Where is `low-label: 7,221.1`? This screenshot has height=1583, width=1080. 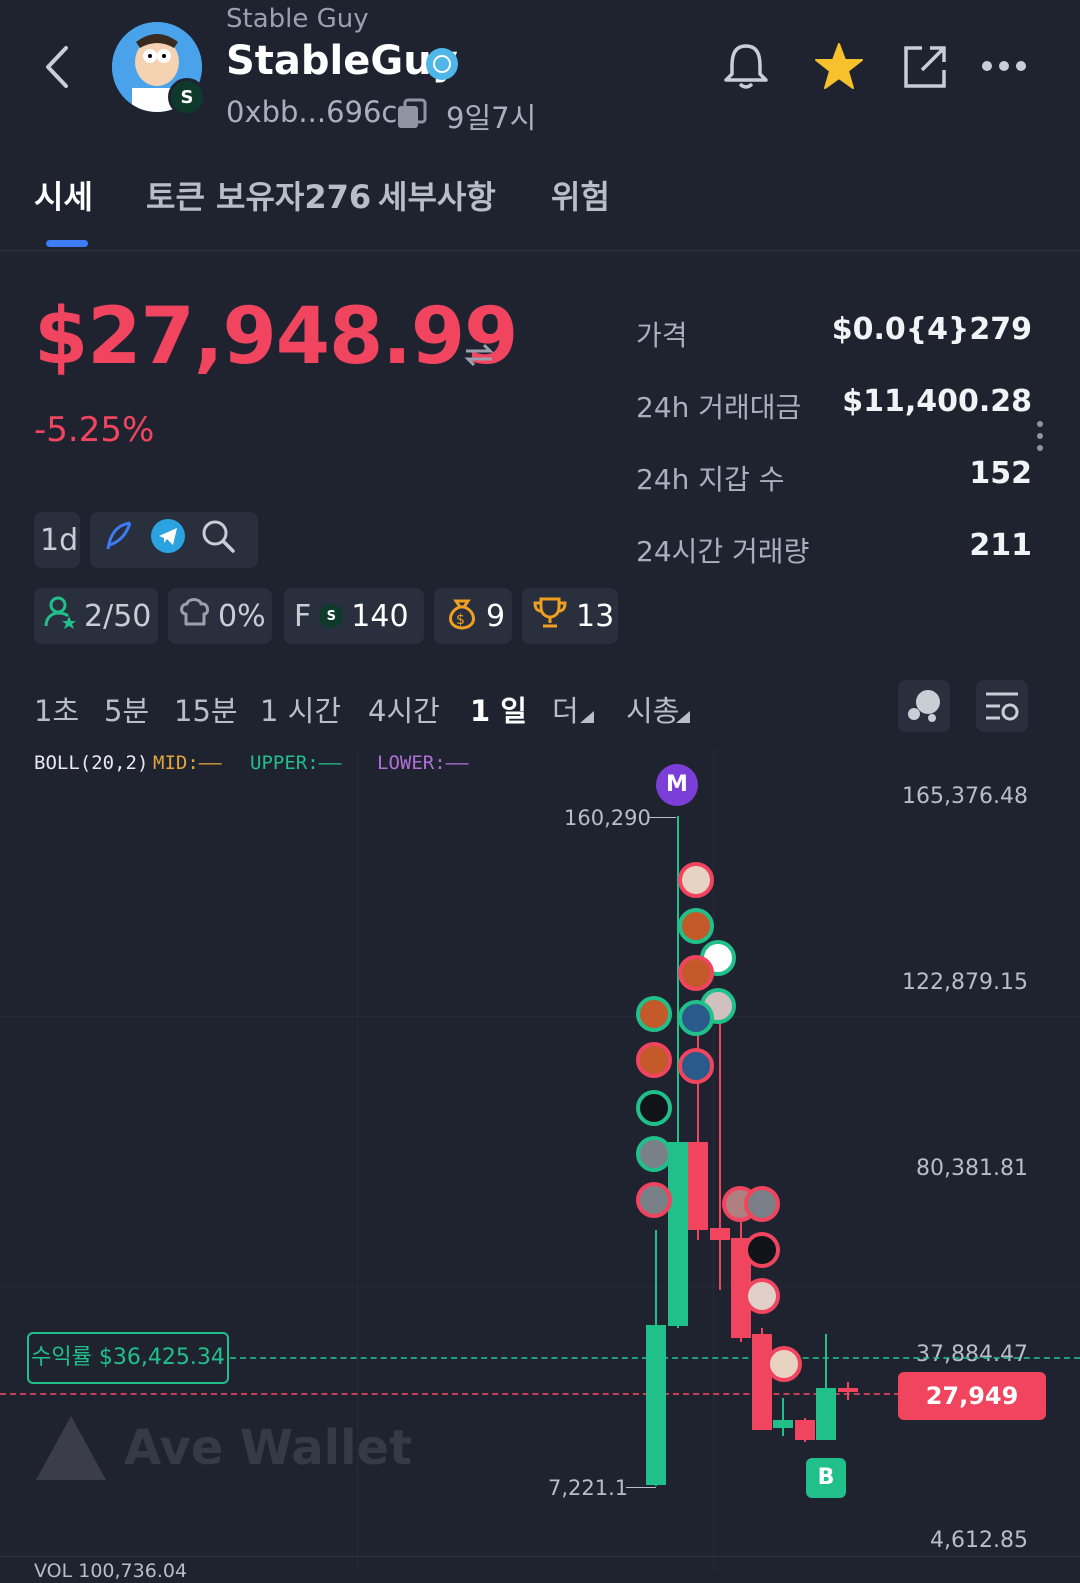 low-label: 7,221.1 is located at coordinates (588, 1488).